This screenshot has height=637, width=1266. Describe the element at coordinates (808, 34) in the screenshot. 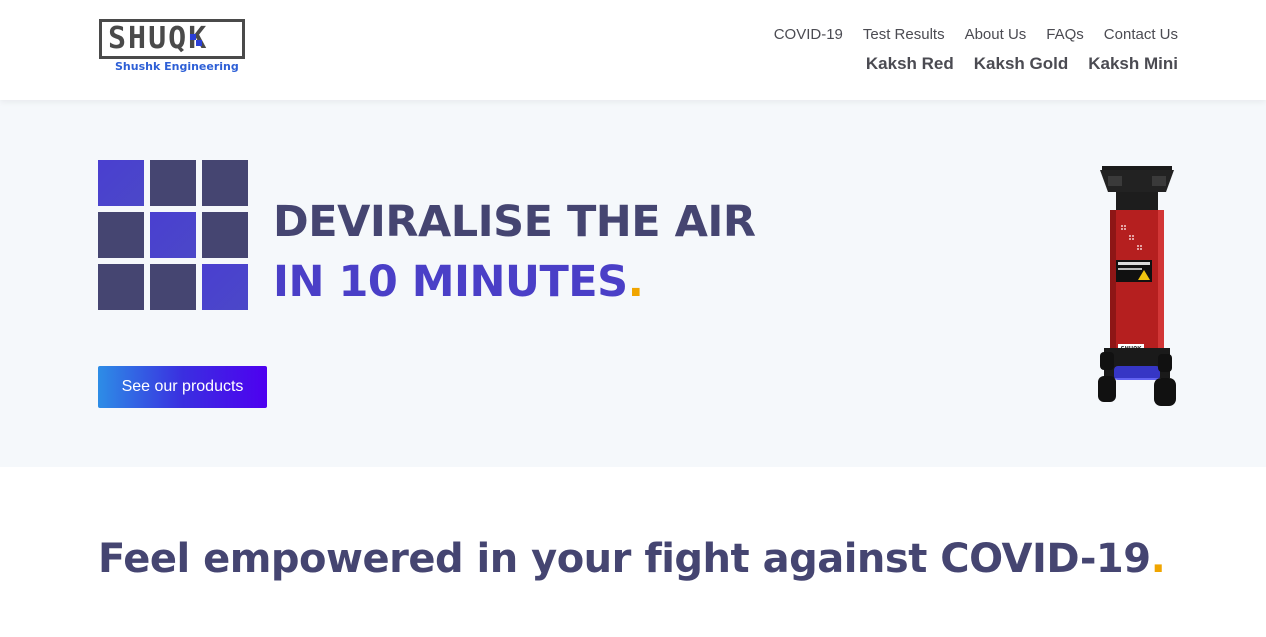

I see `nav-link-covid-19: COVID-19` at that location.